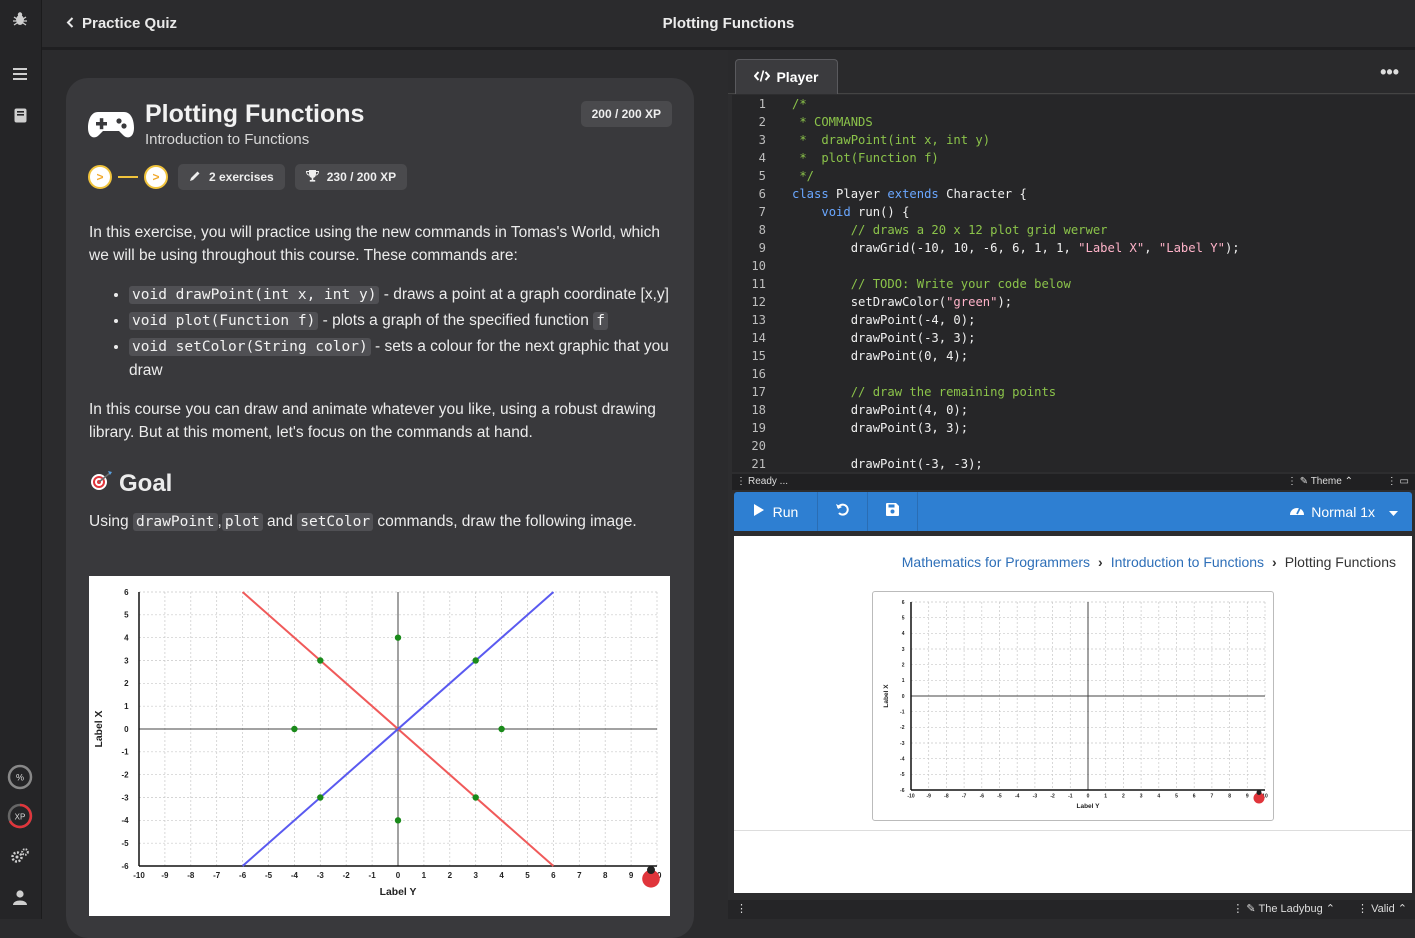 This screenshot has height=938, width=1415. Describe the element at coordinates (1073, 463) in the screenshot. I see `code-line: 21 drawPoint(-3, -3);` at that location.